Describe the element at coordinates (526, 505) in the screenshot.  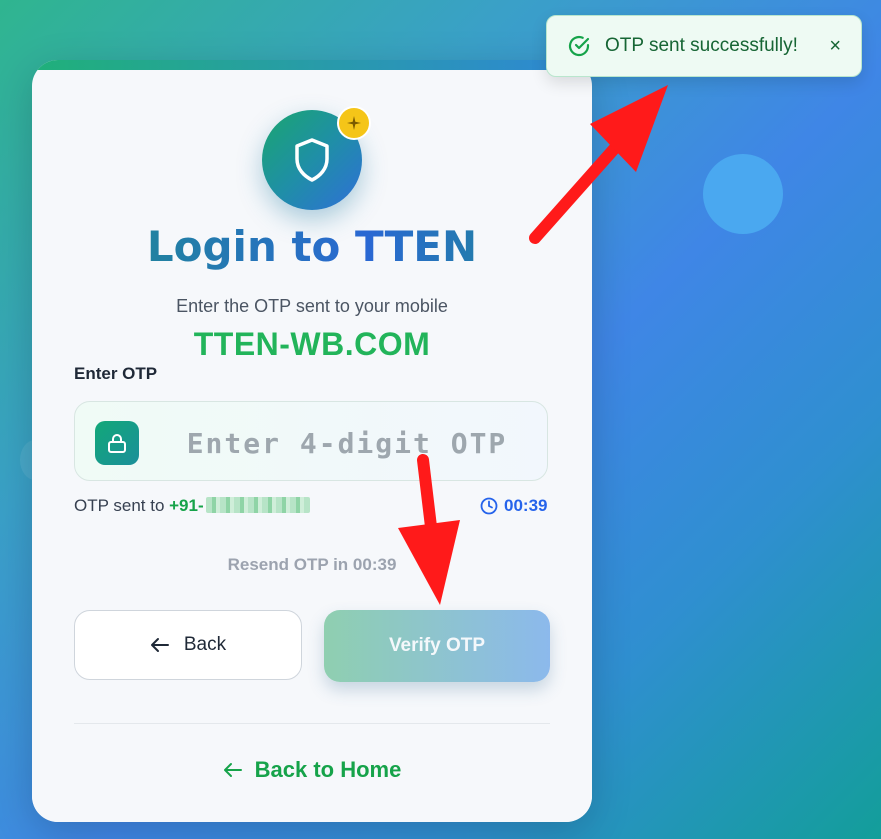
I see `timer-value: 00:39` at that location.